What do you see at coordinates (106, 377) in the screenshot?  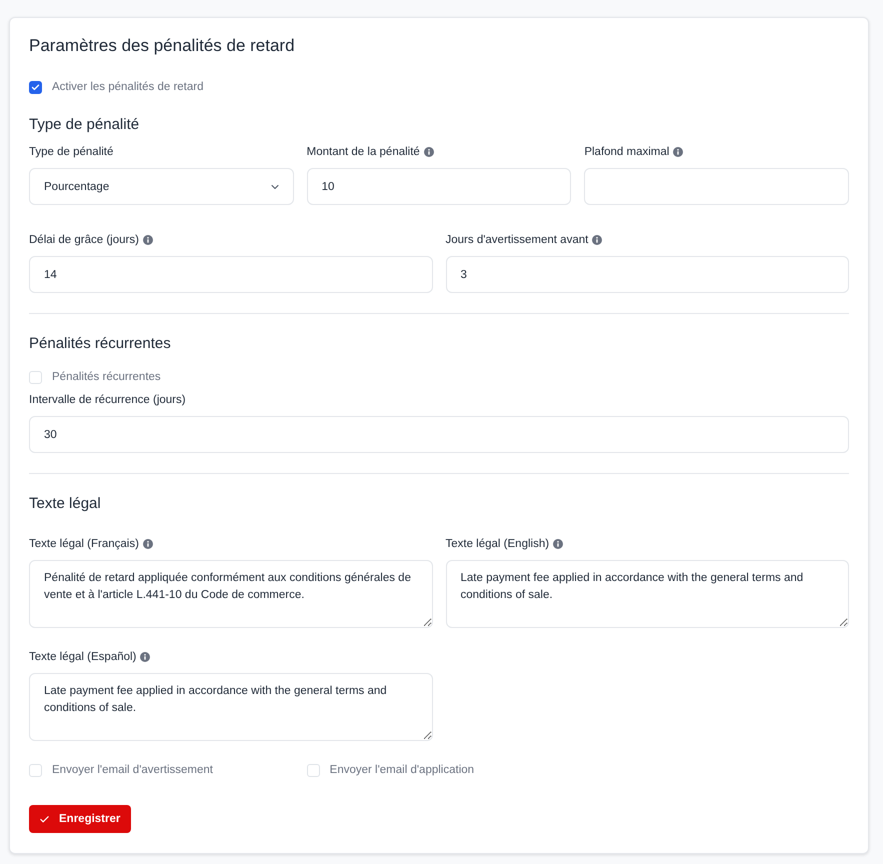 I see `checkbox-label: Pénalités récurrentes` at bounding box center [106, 377].